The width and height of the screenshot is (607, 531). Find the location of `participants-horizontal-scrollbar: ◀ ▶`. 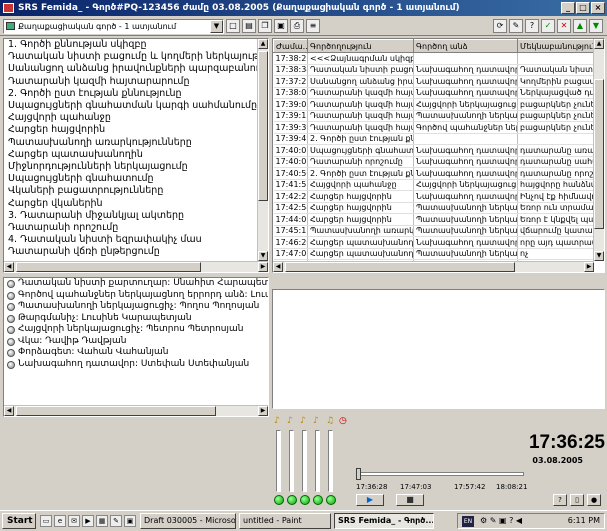

participants-horizontal-scrollbar: ◀ ▶ is located at coordinates (136, 410).